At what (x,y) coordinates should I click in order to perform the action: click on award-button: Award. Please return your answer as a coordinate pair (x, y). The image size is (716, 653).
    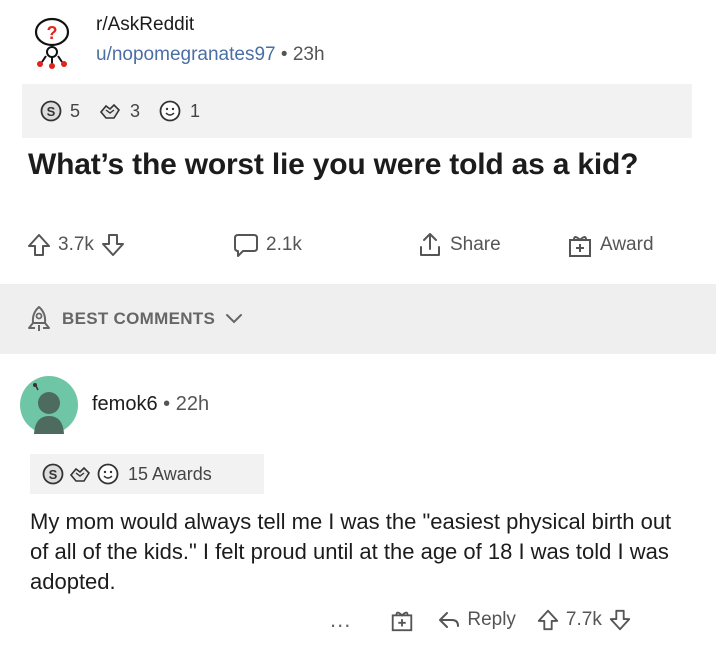
    Looking at the image, I should click on (607, 245).